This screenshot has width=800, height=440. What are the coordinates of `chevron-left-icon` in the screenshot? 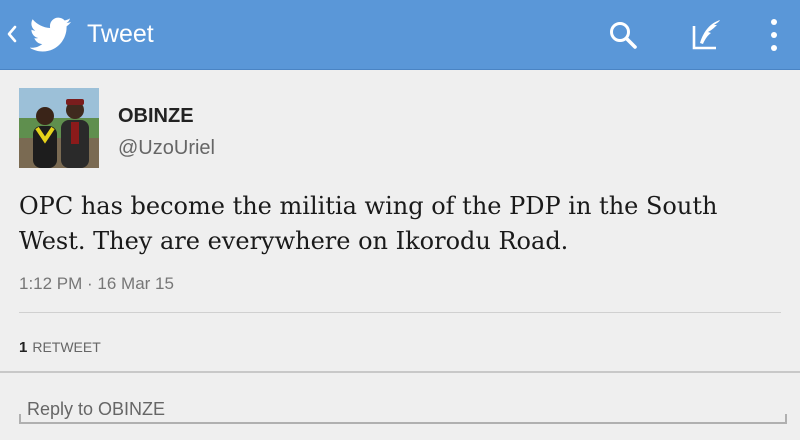 It's located at (12, 34).